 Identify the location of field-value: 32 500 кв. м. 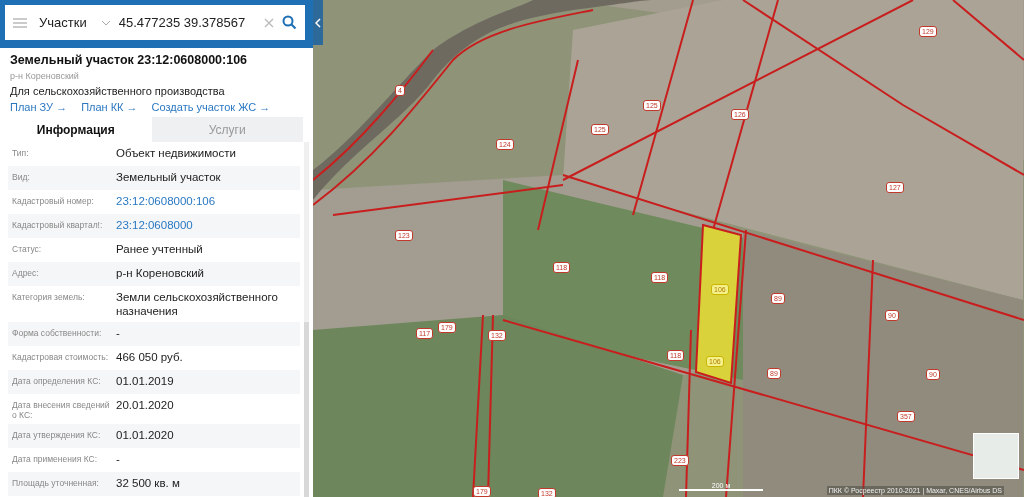
(148, 483).